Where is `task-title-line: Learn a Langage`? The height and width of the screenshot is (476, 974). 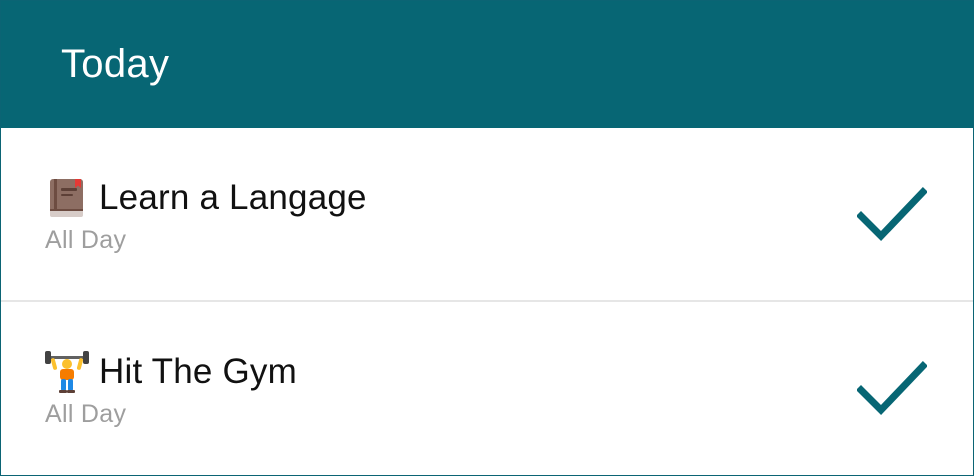 task-title-line: Learn a Langage is located at coordinates (206, 198).